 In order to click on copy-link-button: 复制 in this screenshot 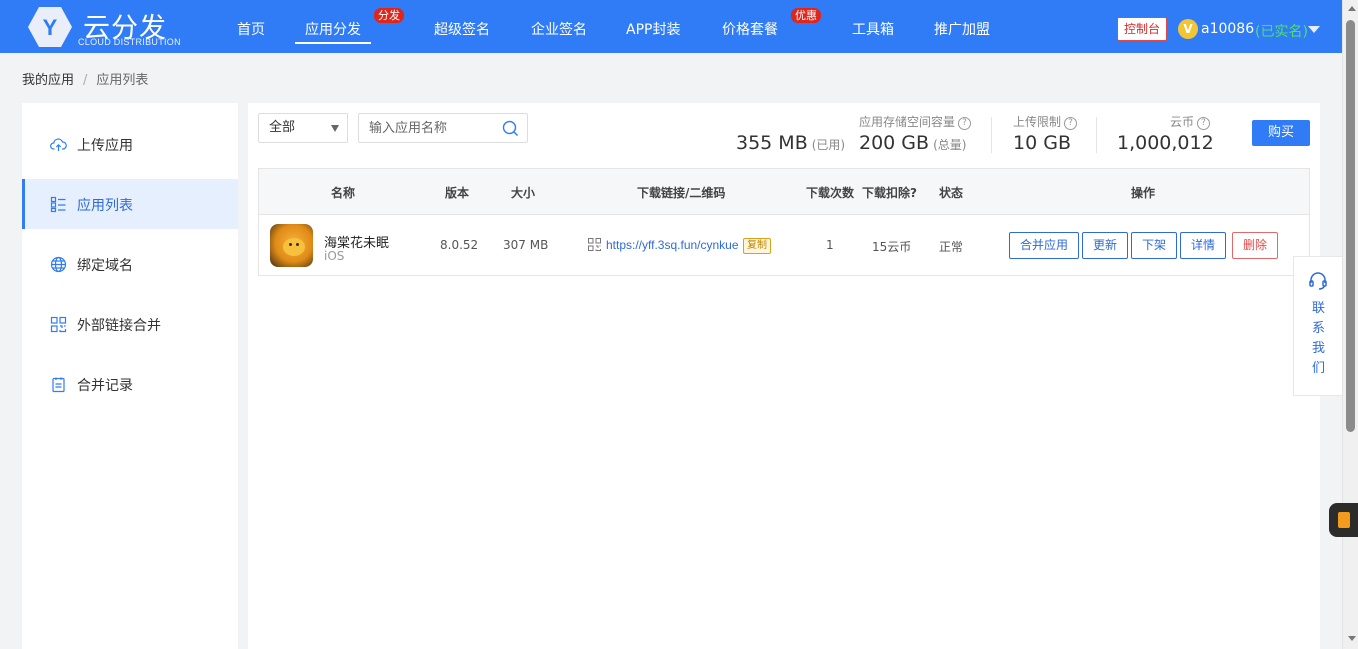, I will do `click(757, 246)`.